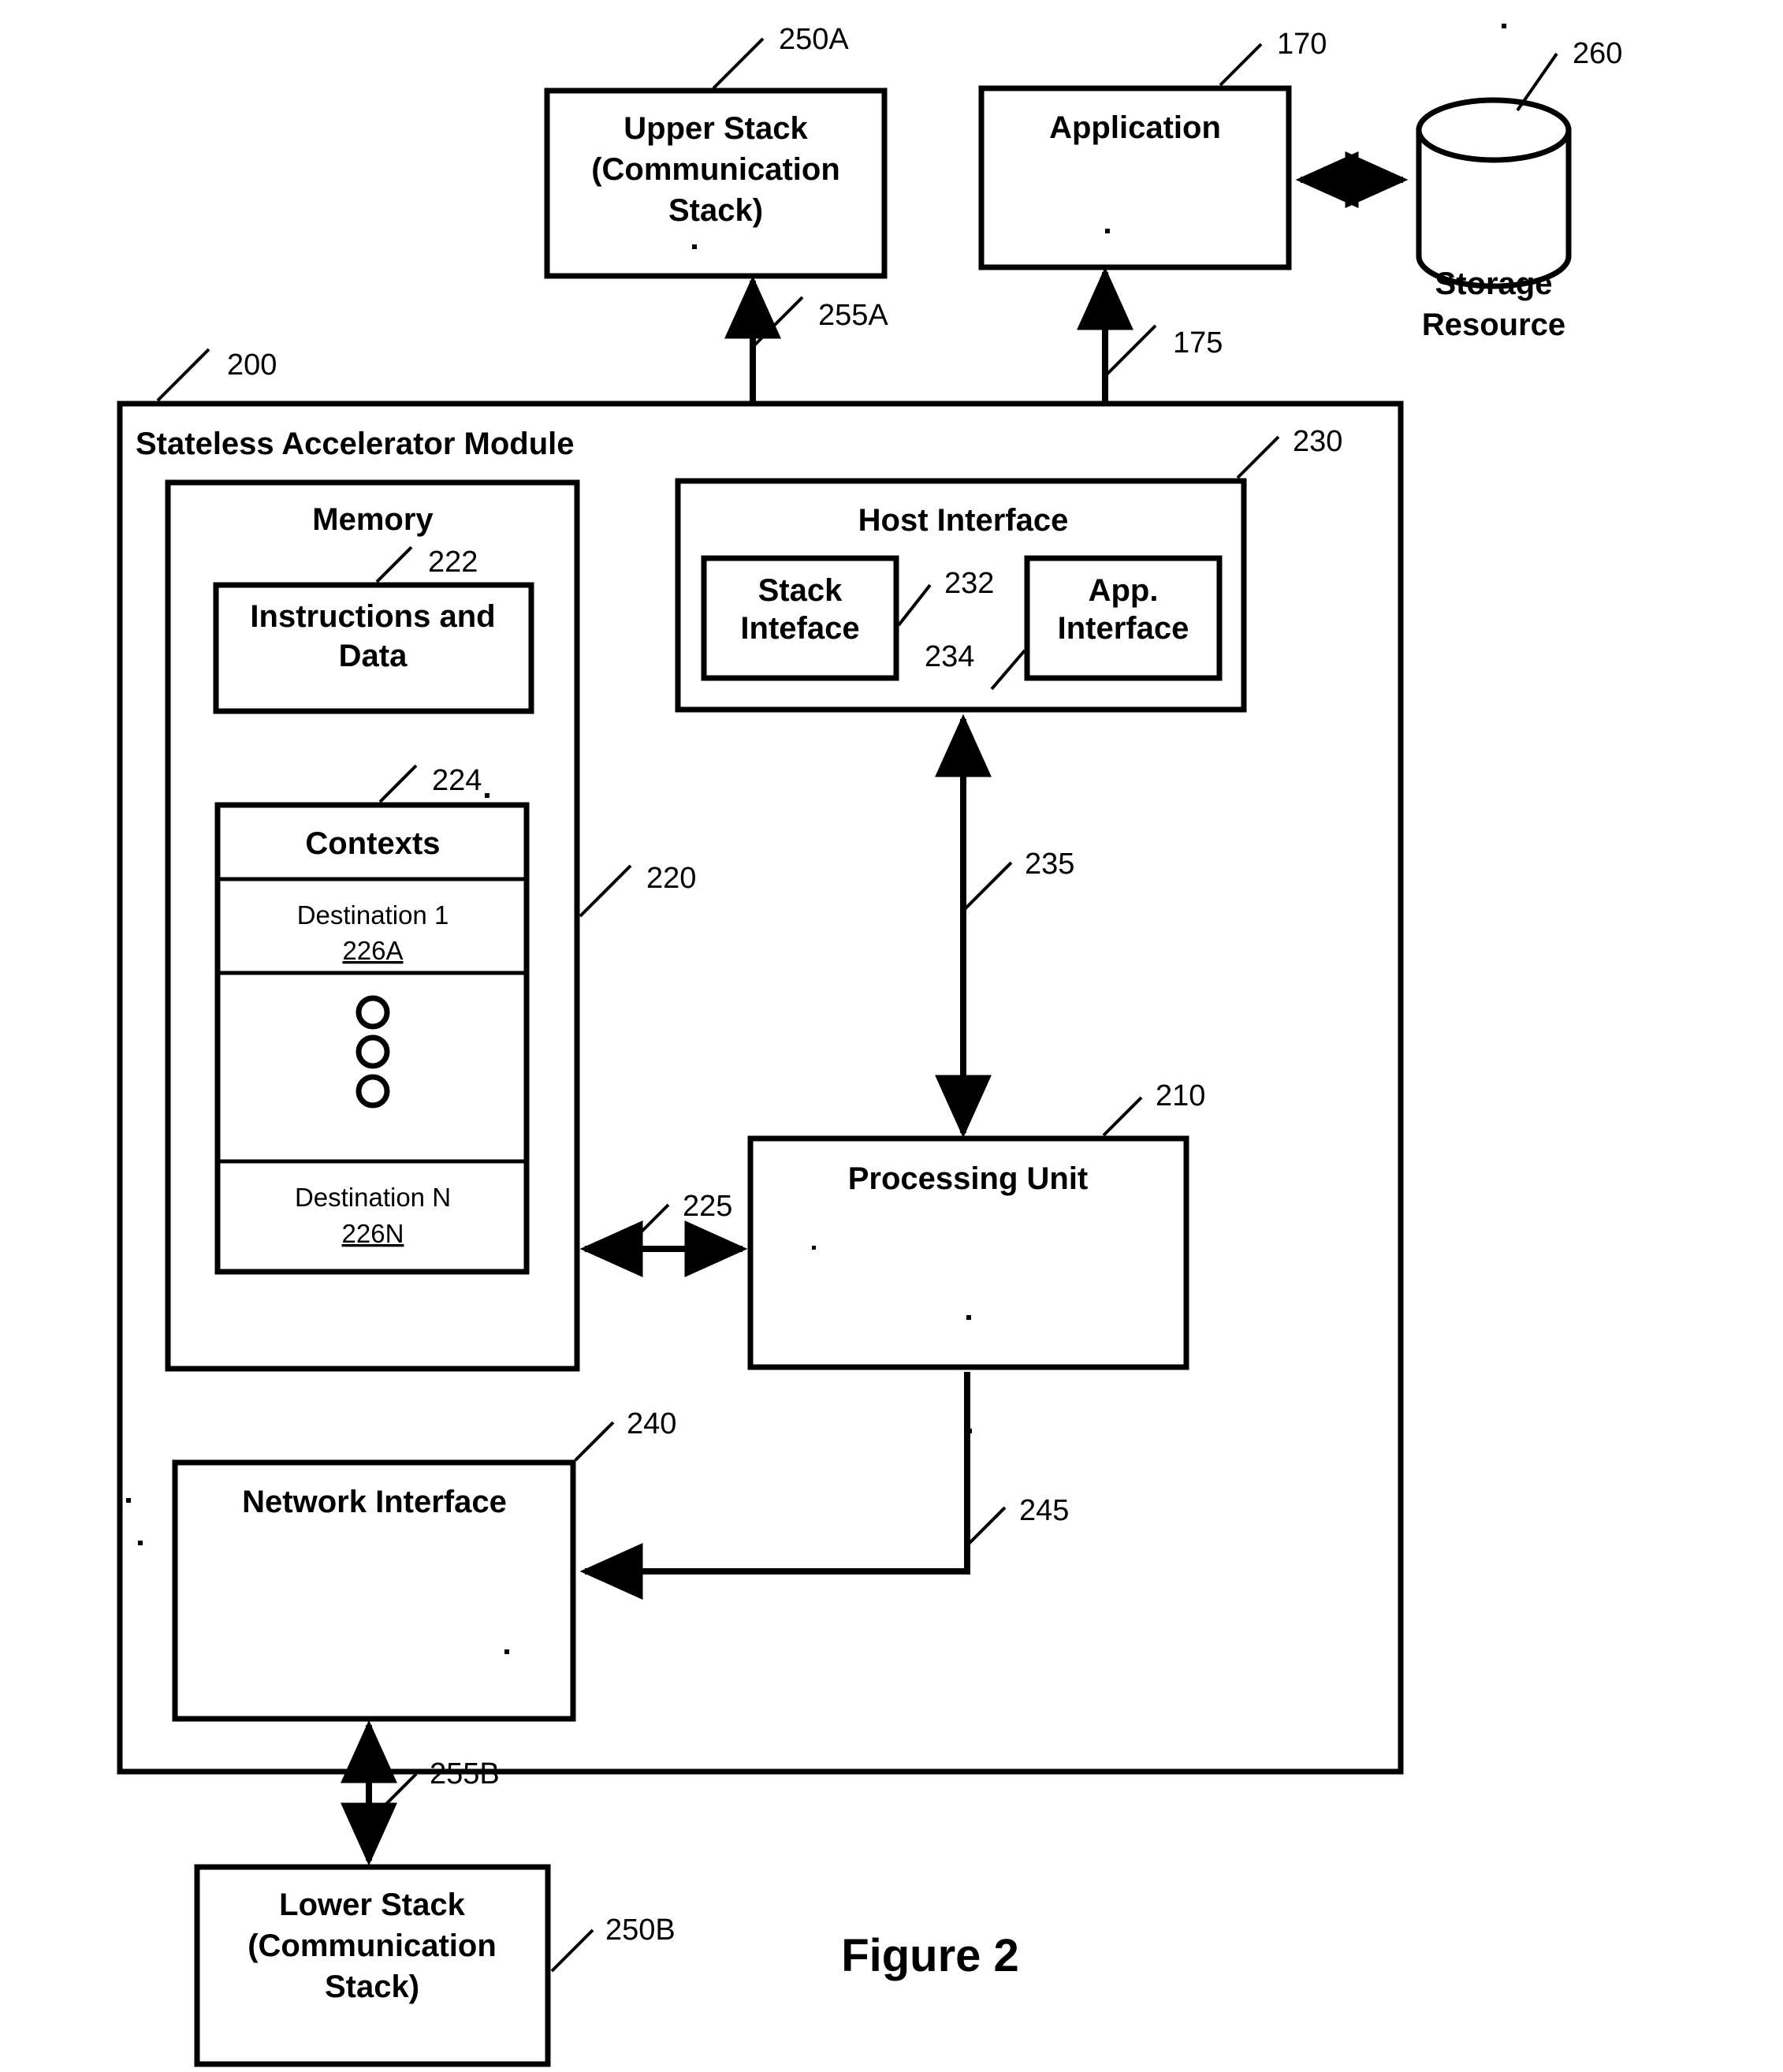 The width and height of the screenshot is (1783, 2072). I want to click on contexts-label: Contexts, so click(372, 843).